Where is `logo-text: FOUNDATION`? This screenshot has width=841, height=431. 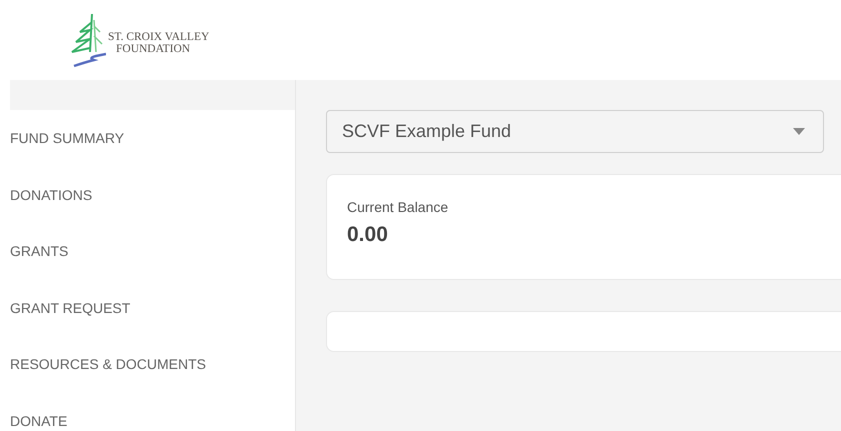
logo-text: FOUNDATION is located at coordinates (153, 49).